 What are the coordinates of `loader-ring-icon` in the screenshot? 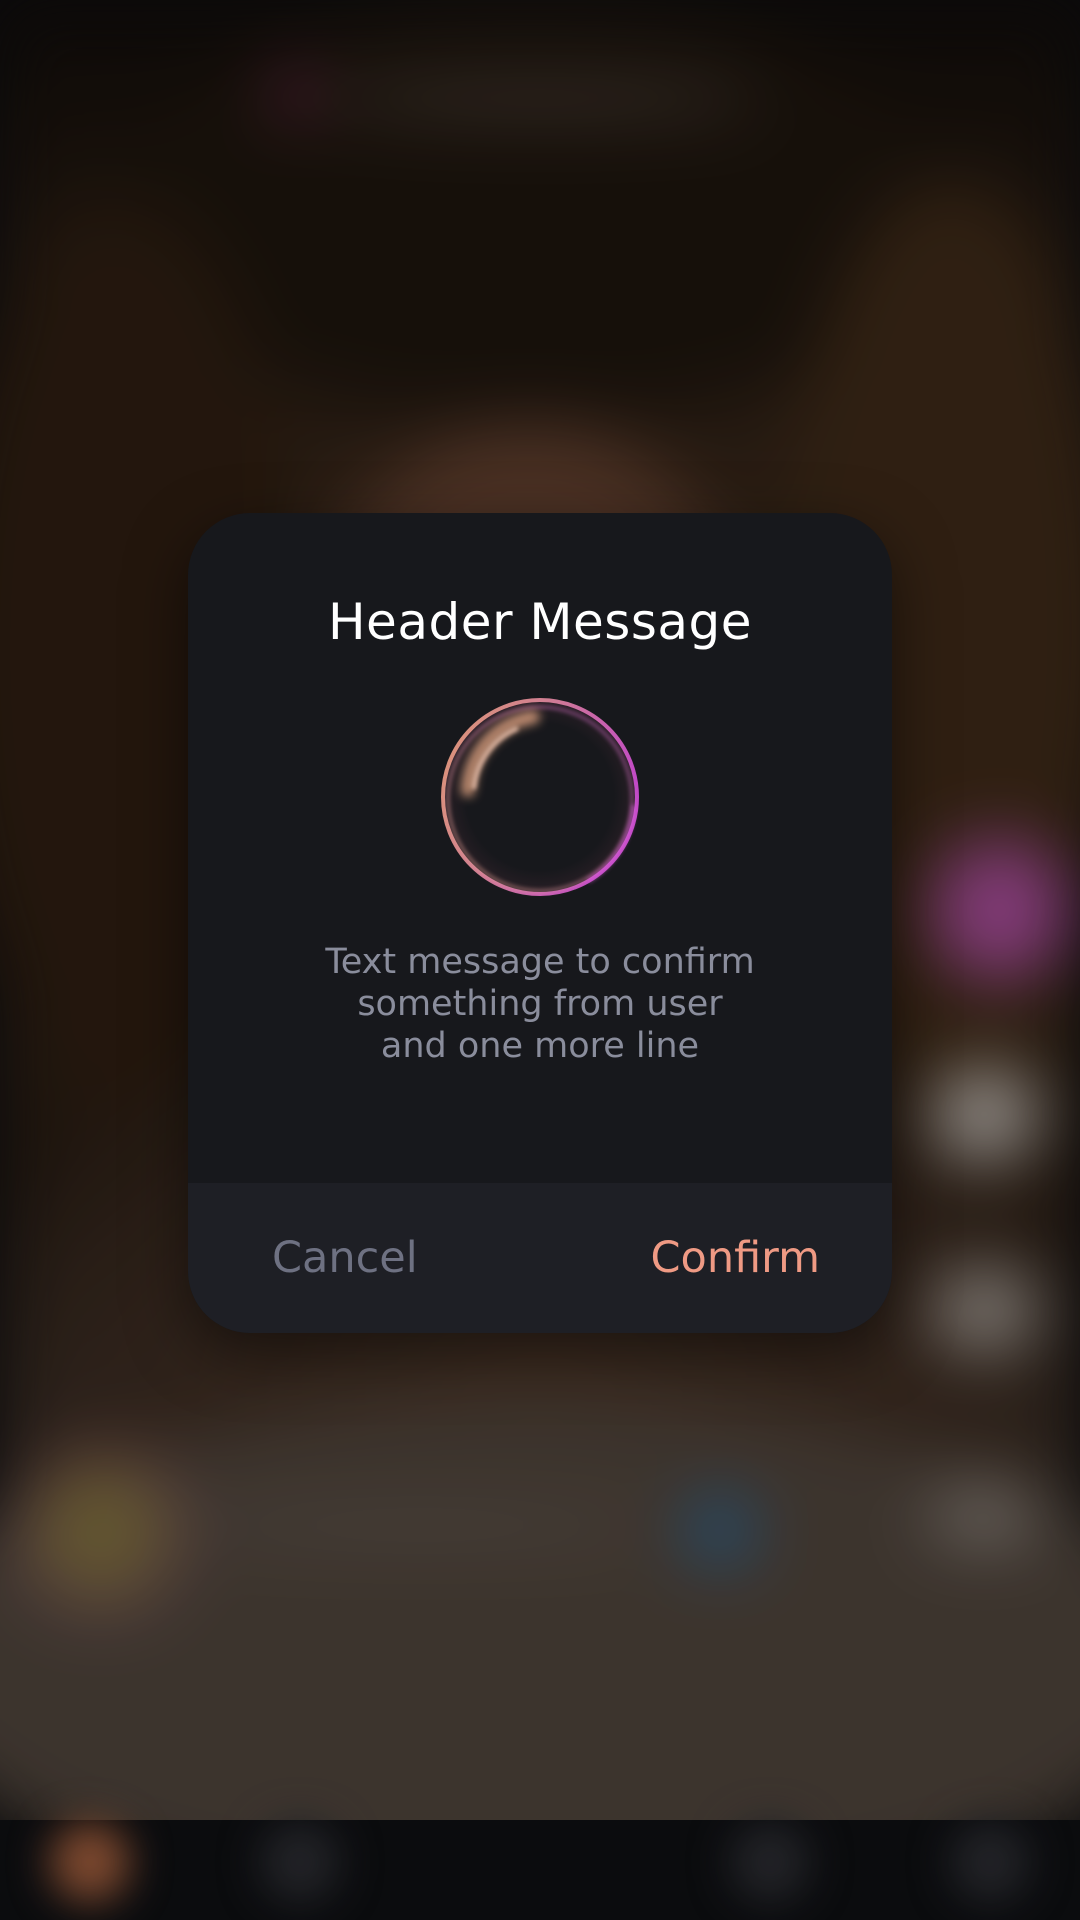 It's located at (540, 797).